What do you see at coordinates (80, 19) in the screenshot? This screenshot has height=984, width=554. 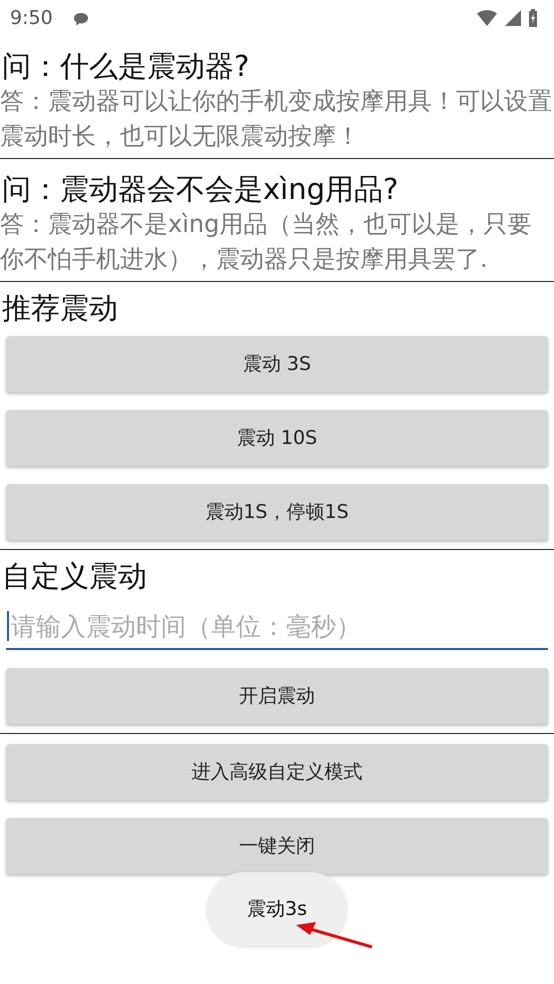 I see `message-icon` at bounding box center [80, 19].